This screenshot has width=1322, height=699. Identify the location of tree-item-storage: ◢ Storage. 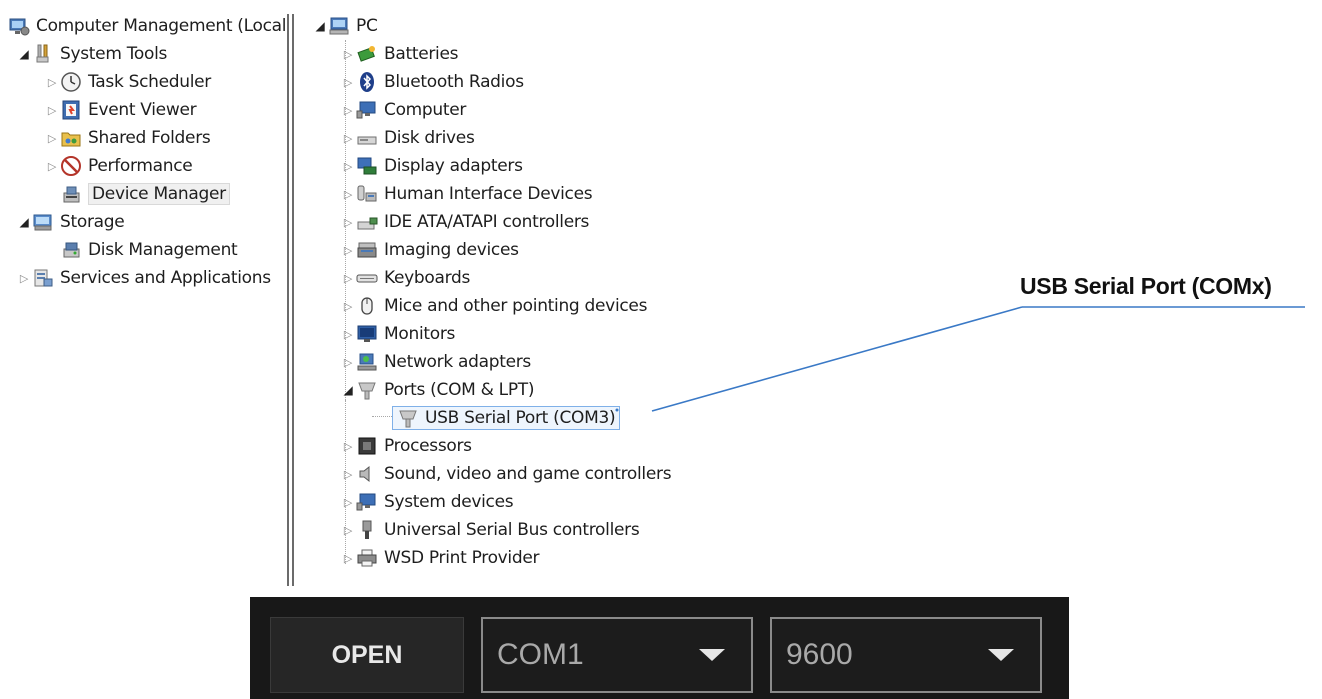
(70, 222).